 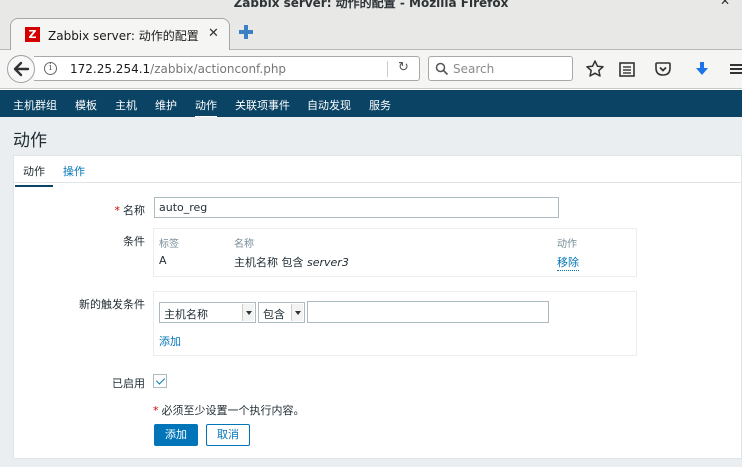 I want to click on col-header-action: 动作, so click(x=567, y=244).